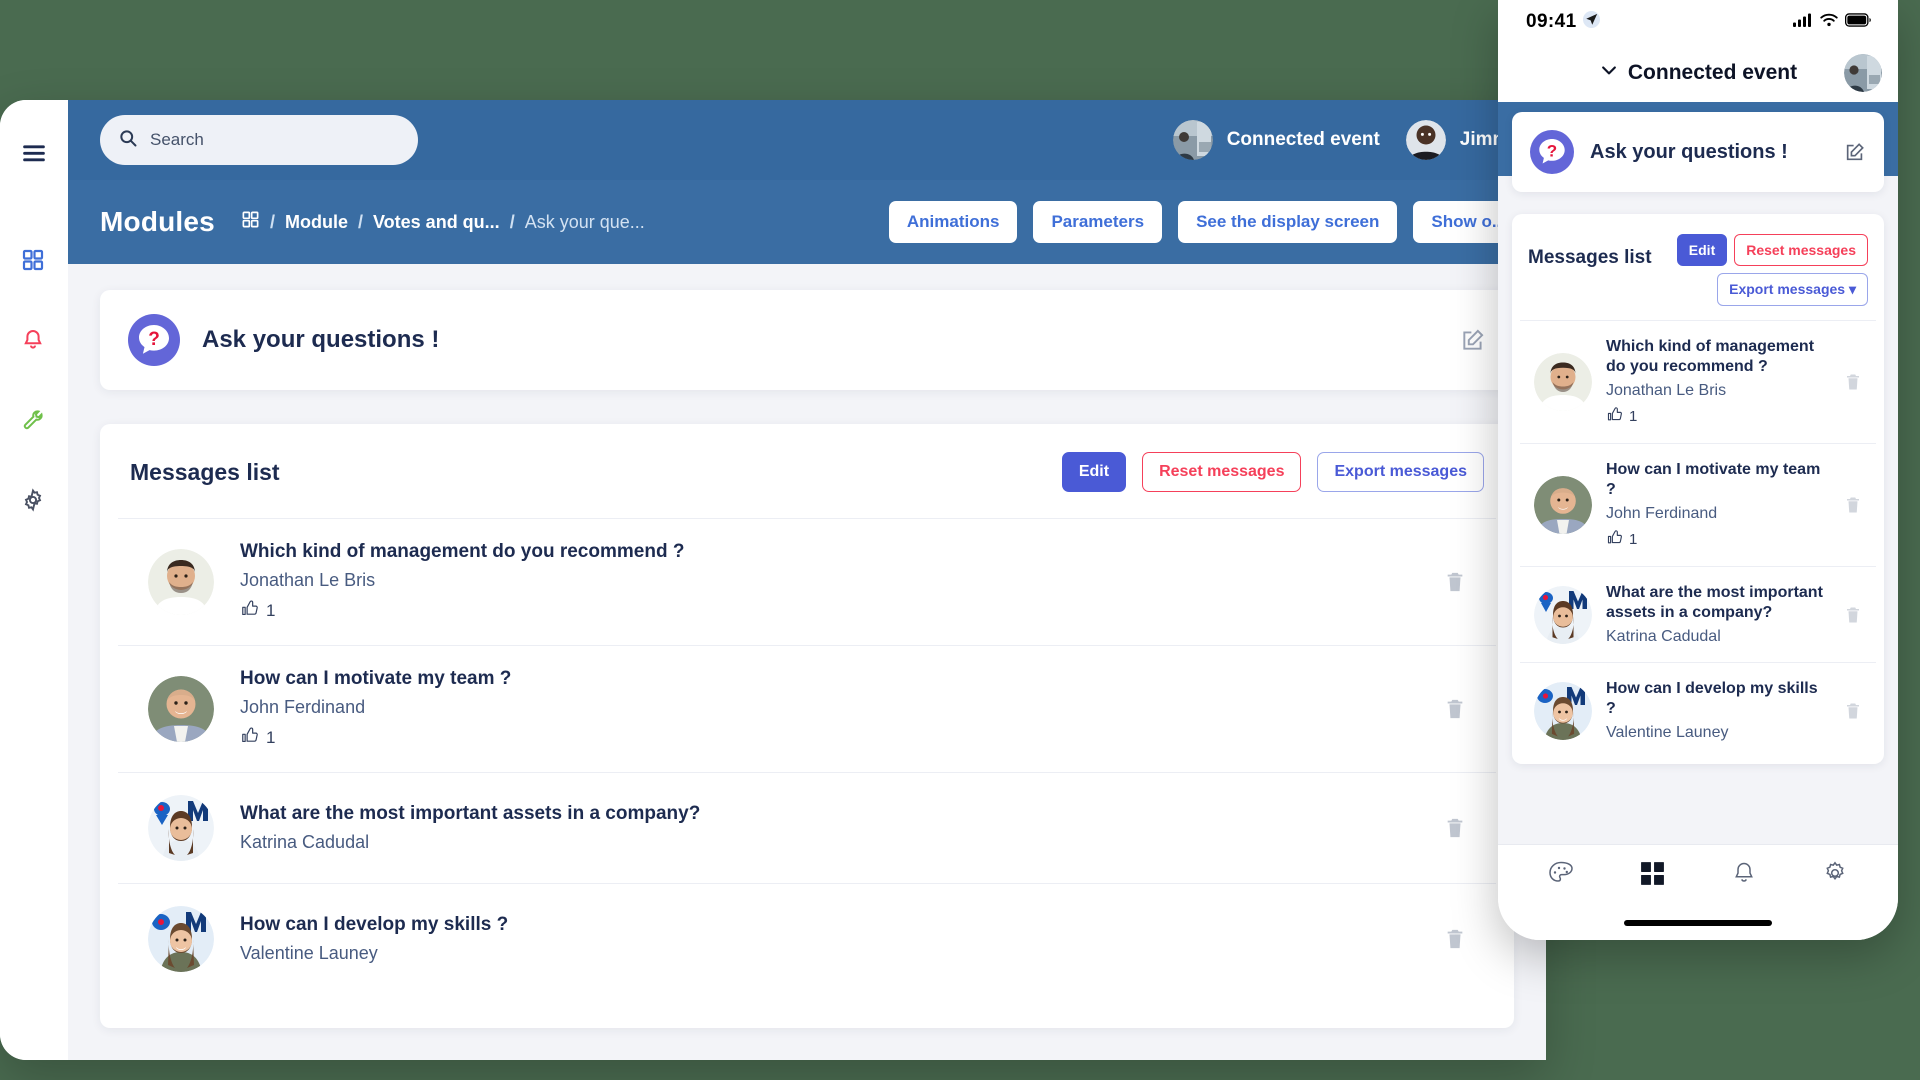 This screenshot has width=1920, height=1080. What do you see at coordinates (1591, 22) in the screenshot?
I see `location-arrow-icon` at bounding box center [1591, 22].